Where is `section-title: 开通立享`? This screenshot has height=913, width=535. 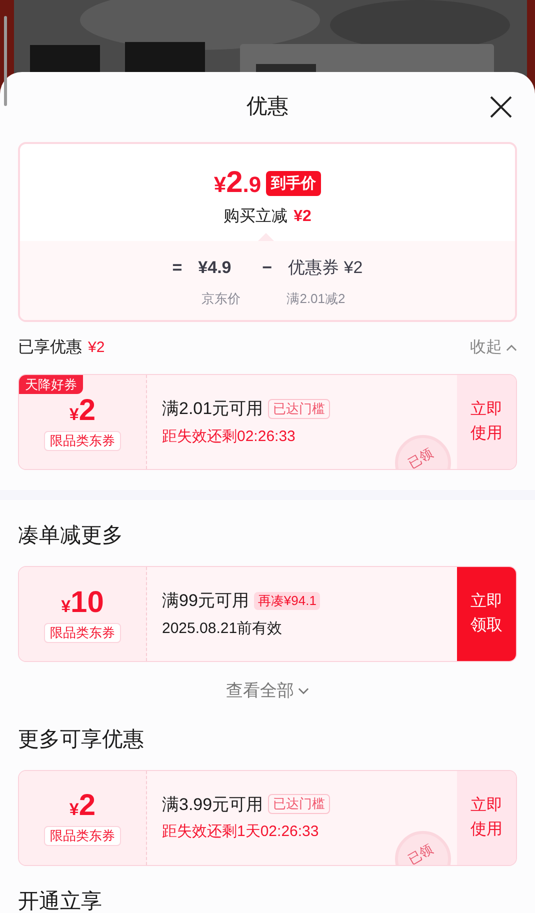
section-title: 开通立享 is located at coordinates (60, 900).